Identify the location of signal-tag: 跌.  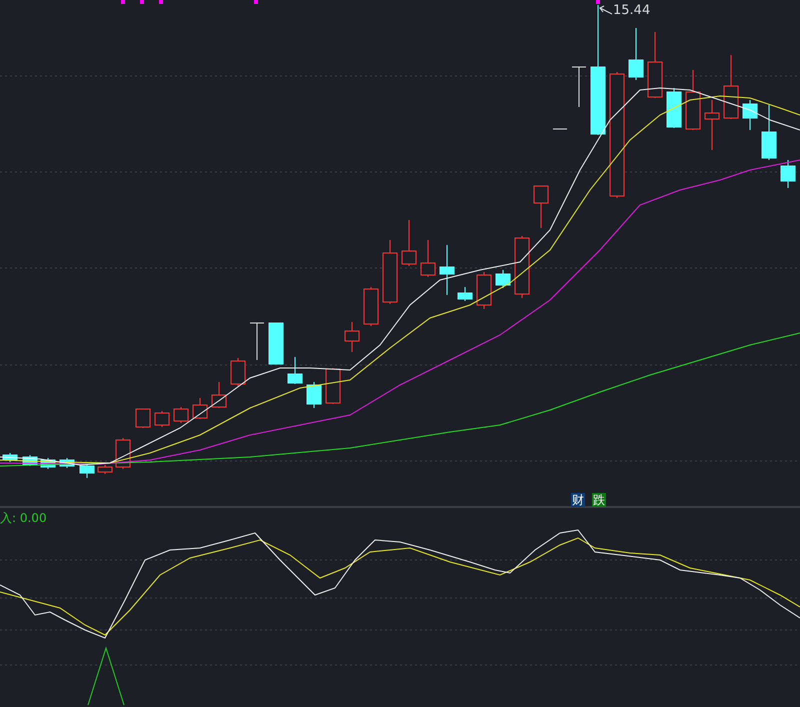
(599, 500).